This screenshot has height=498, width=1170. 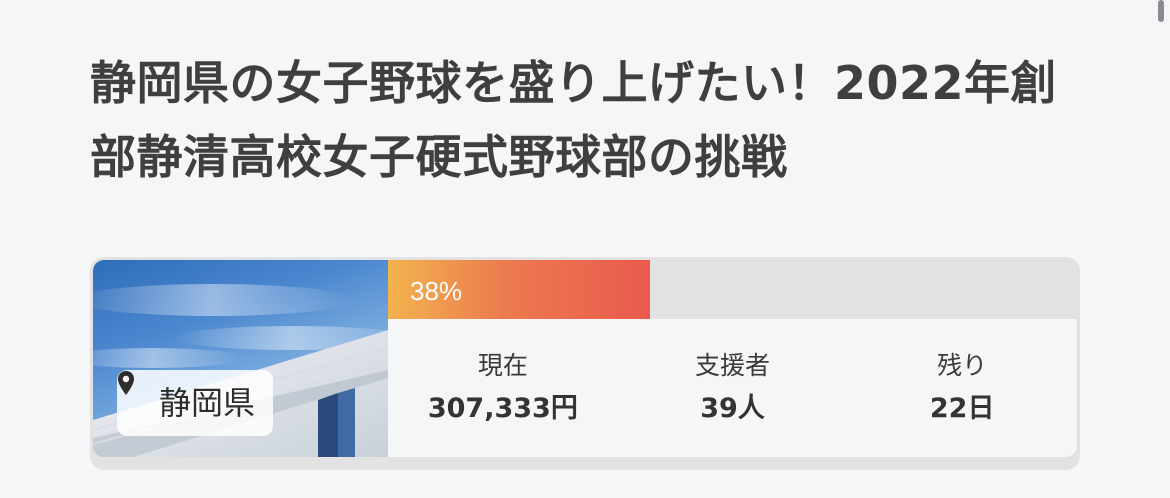 I want to click on stat-current-amount: 現在 307,333円, so click(x=503, y=388).